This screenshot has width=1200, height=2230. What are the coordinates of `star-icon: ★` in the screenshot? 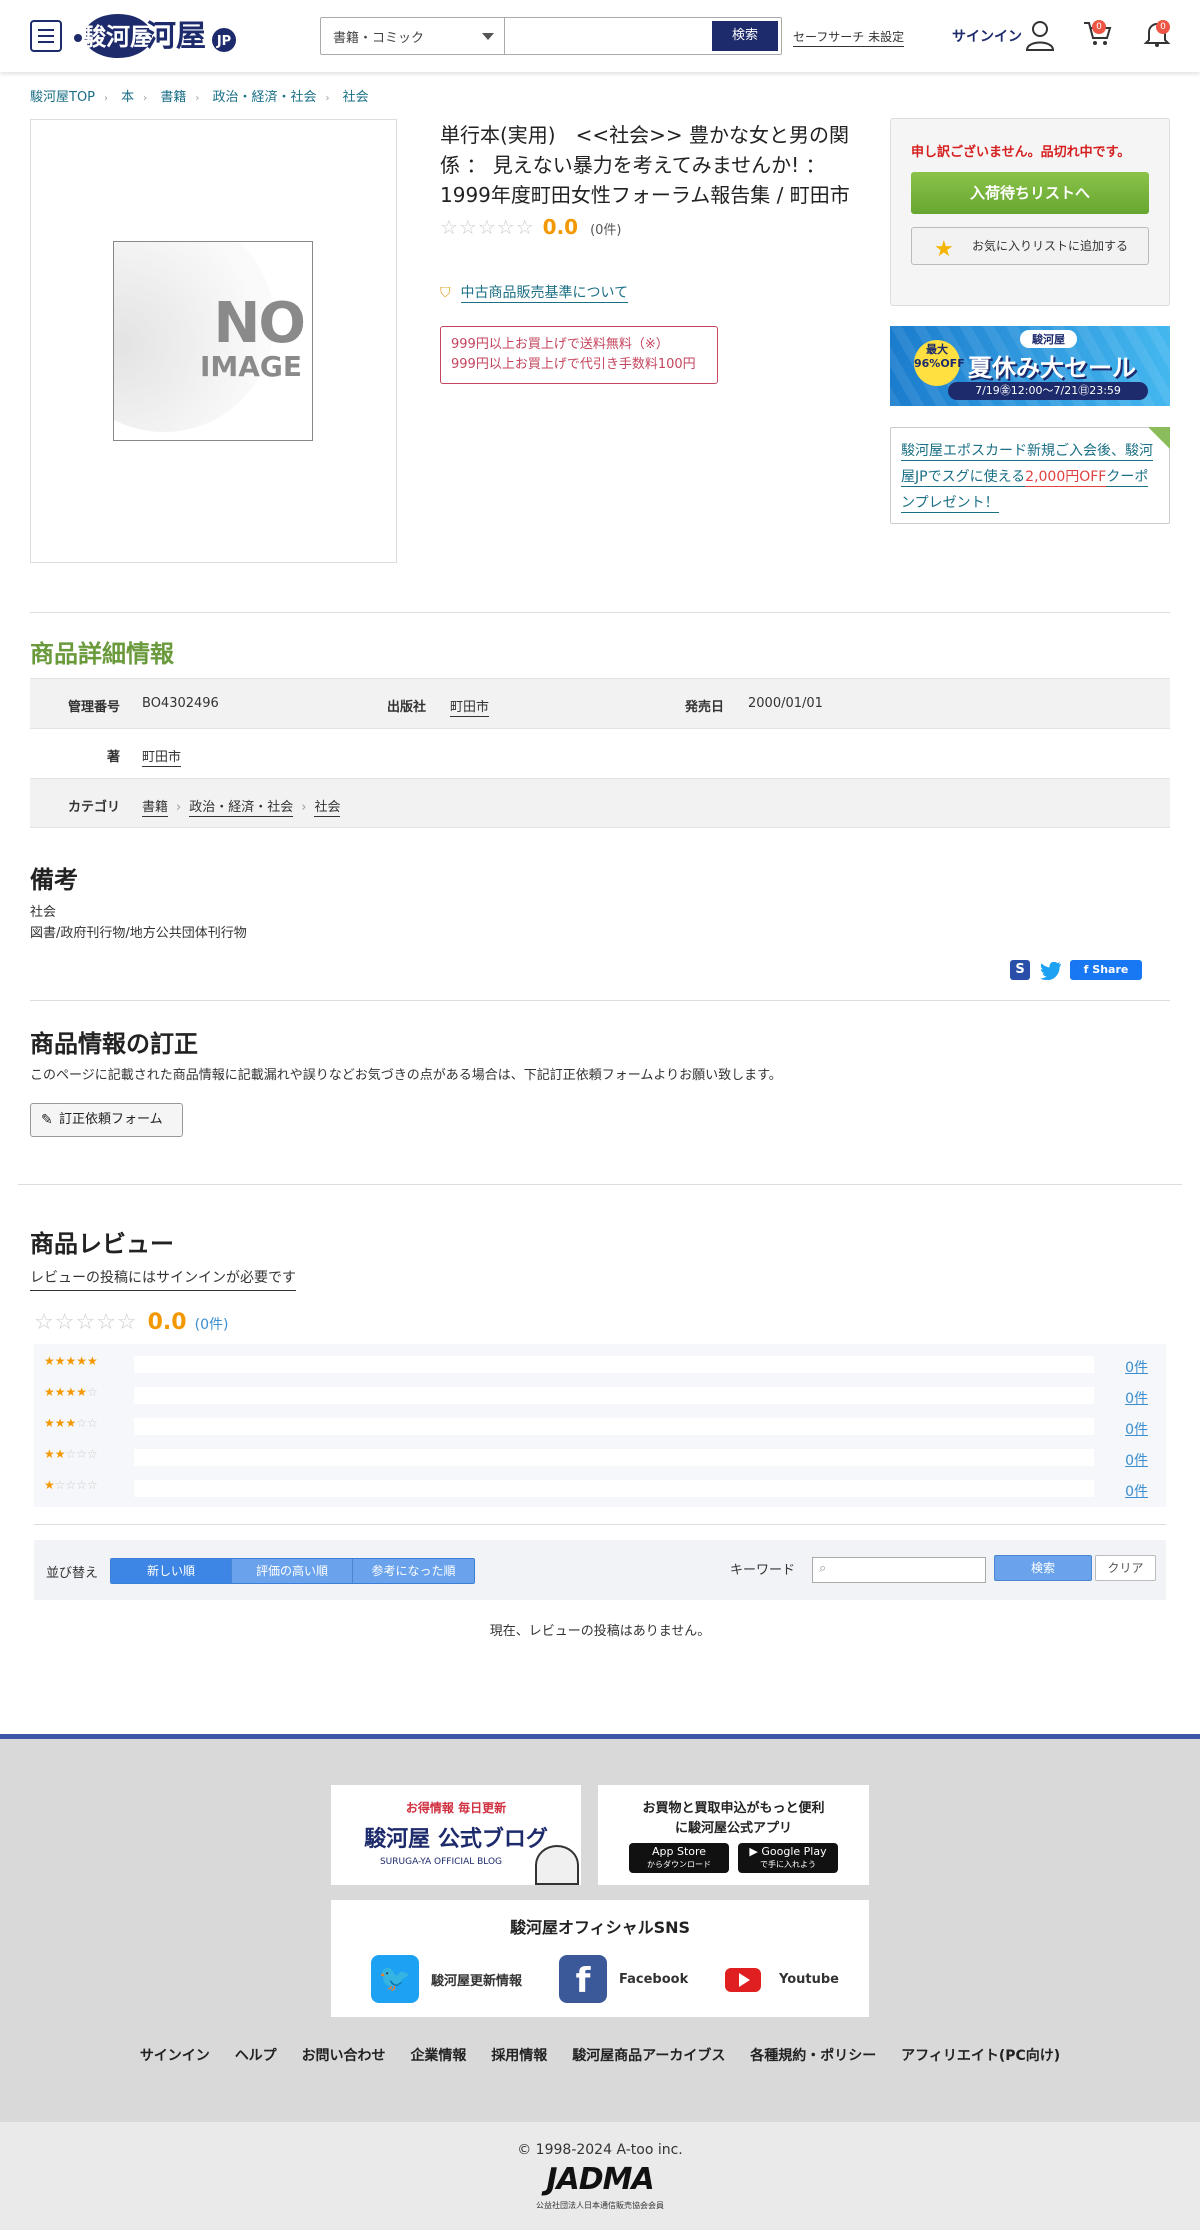 It's located at (944, 249).